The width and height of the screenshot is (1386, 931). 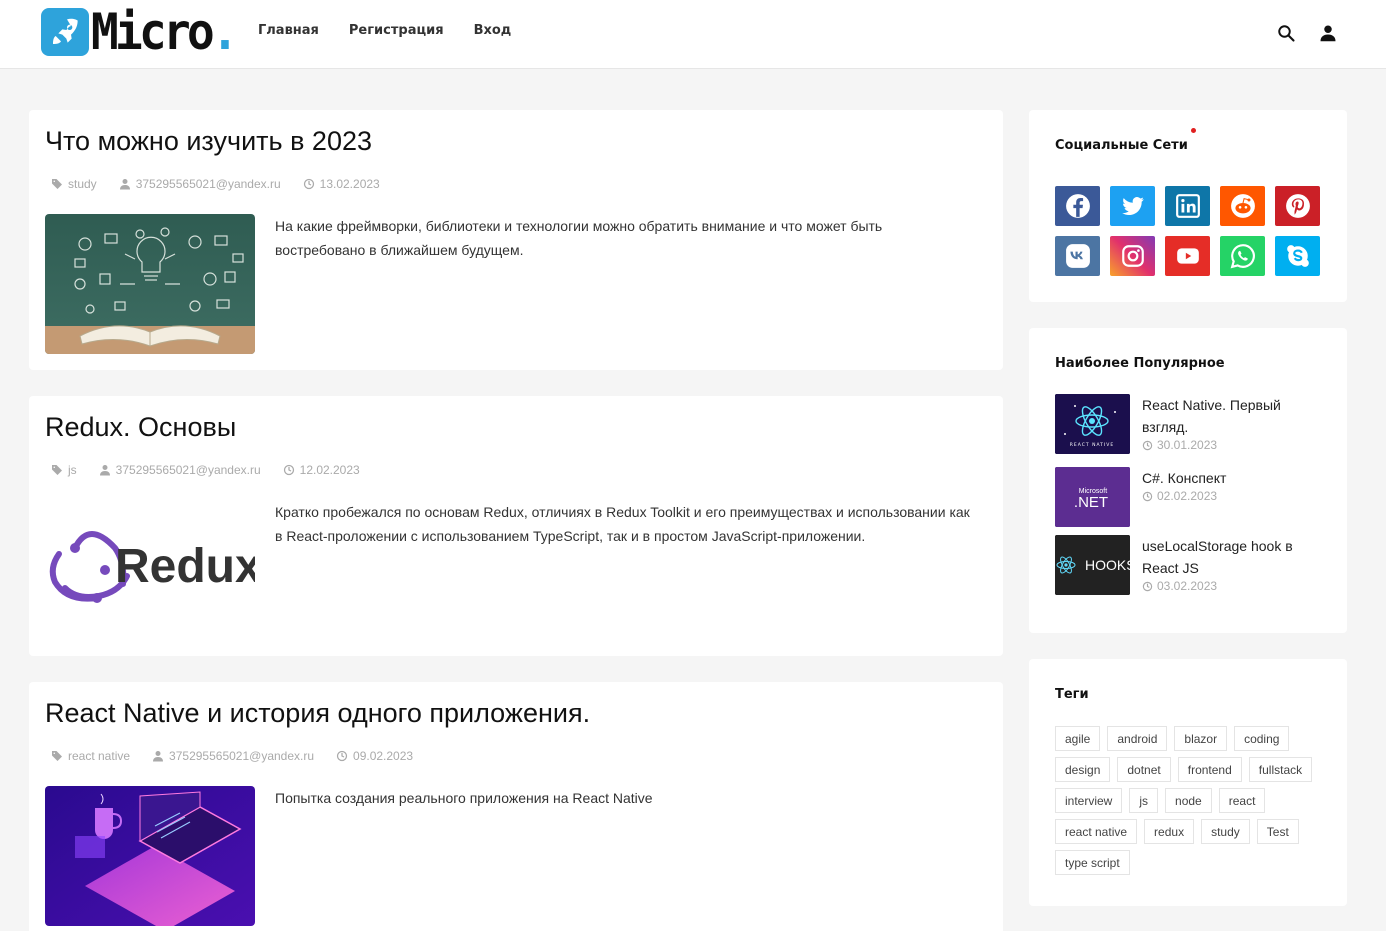 I want to click on post-thumbnail: Redux, so click(x=150, y=570).